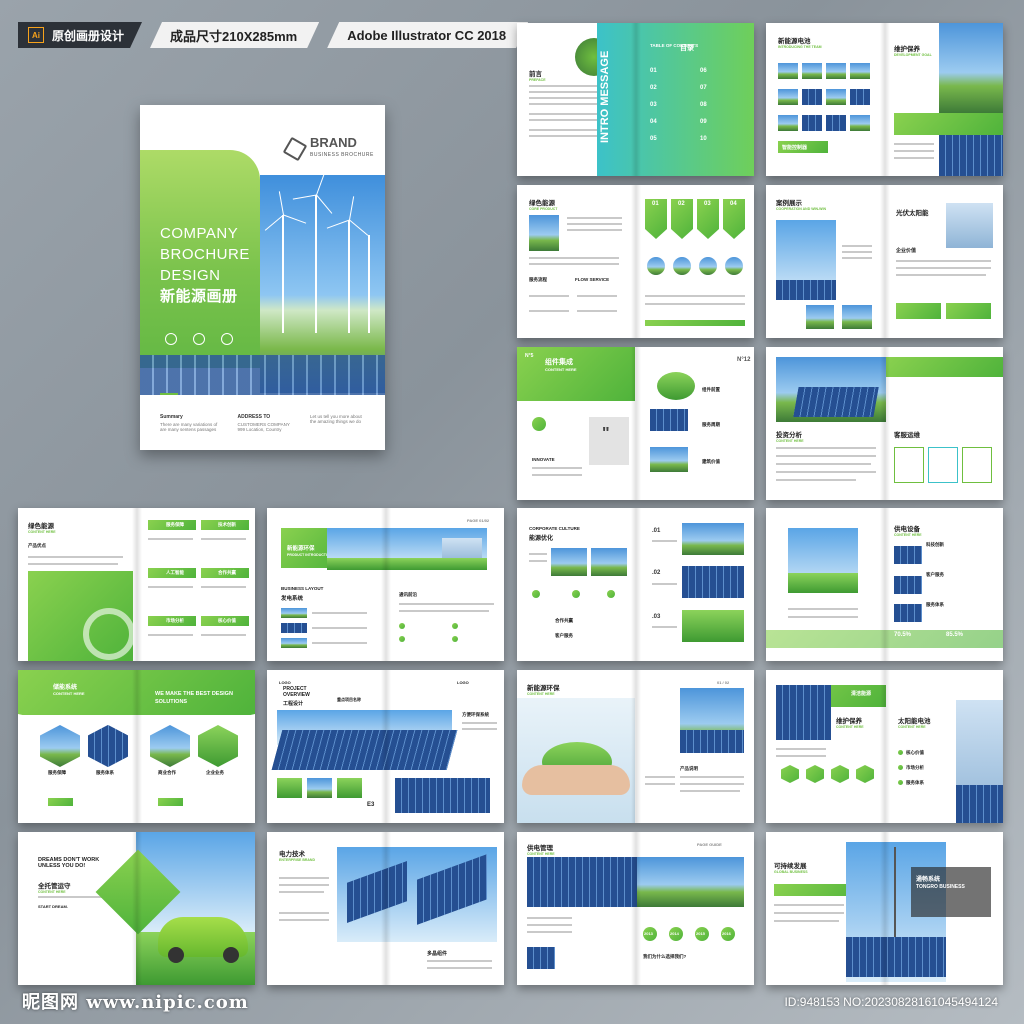  What do you see at coordinates (681, 204) in the screenshot?
I see `step-02: 02` at bounding box center [681, 204].